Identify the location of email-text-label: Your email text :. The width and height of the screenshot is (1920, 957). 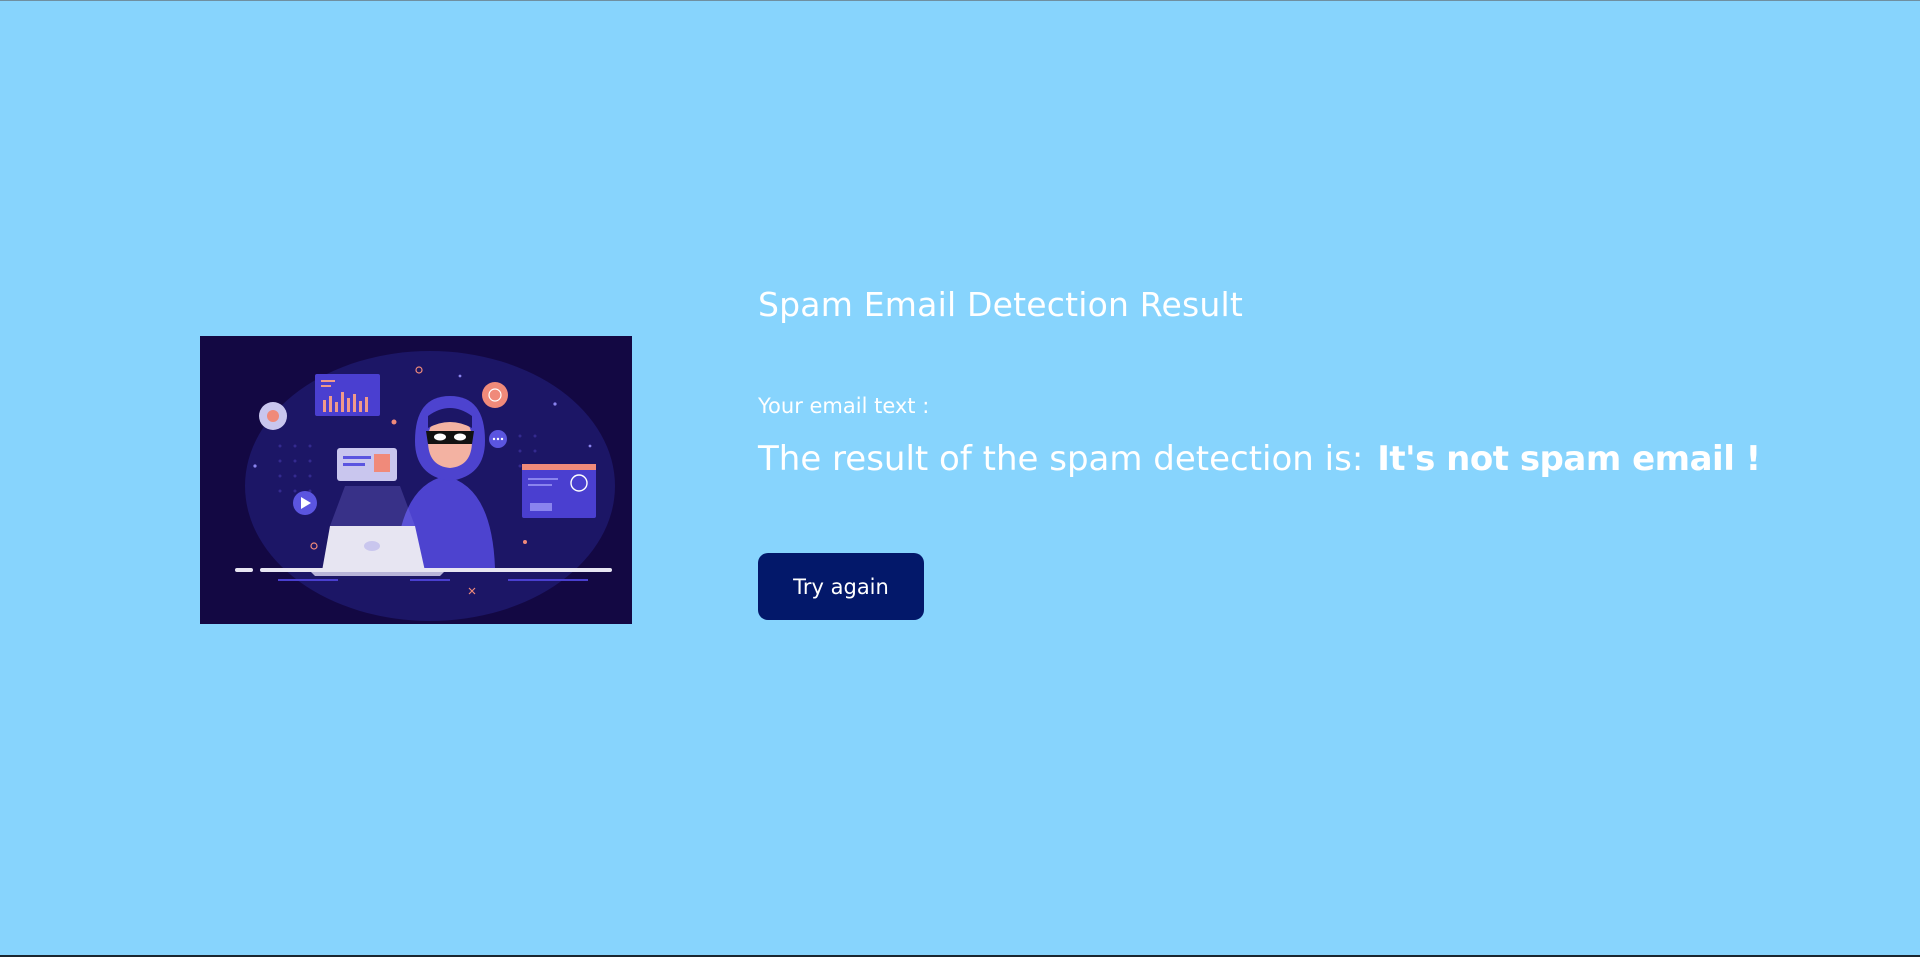
(844, 406).